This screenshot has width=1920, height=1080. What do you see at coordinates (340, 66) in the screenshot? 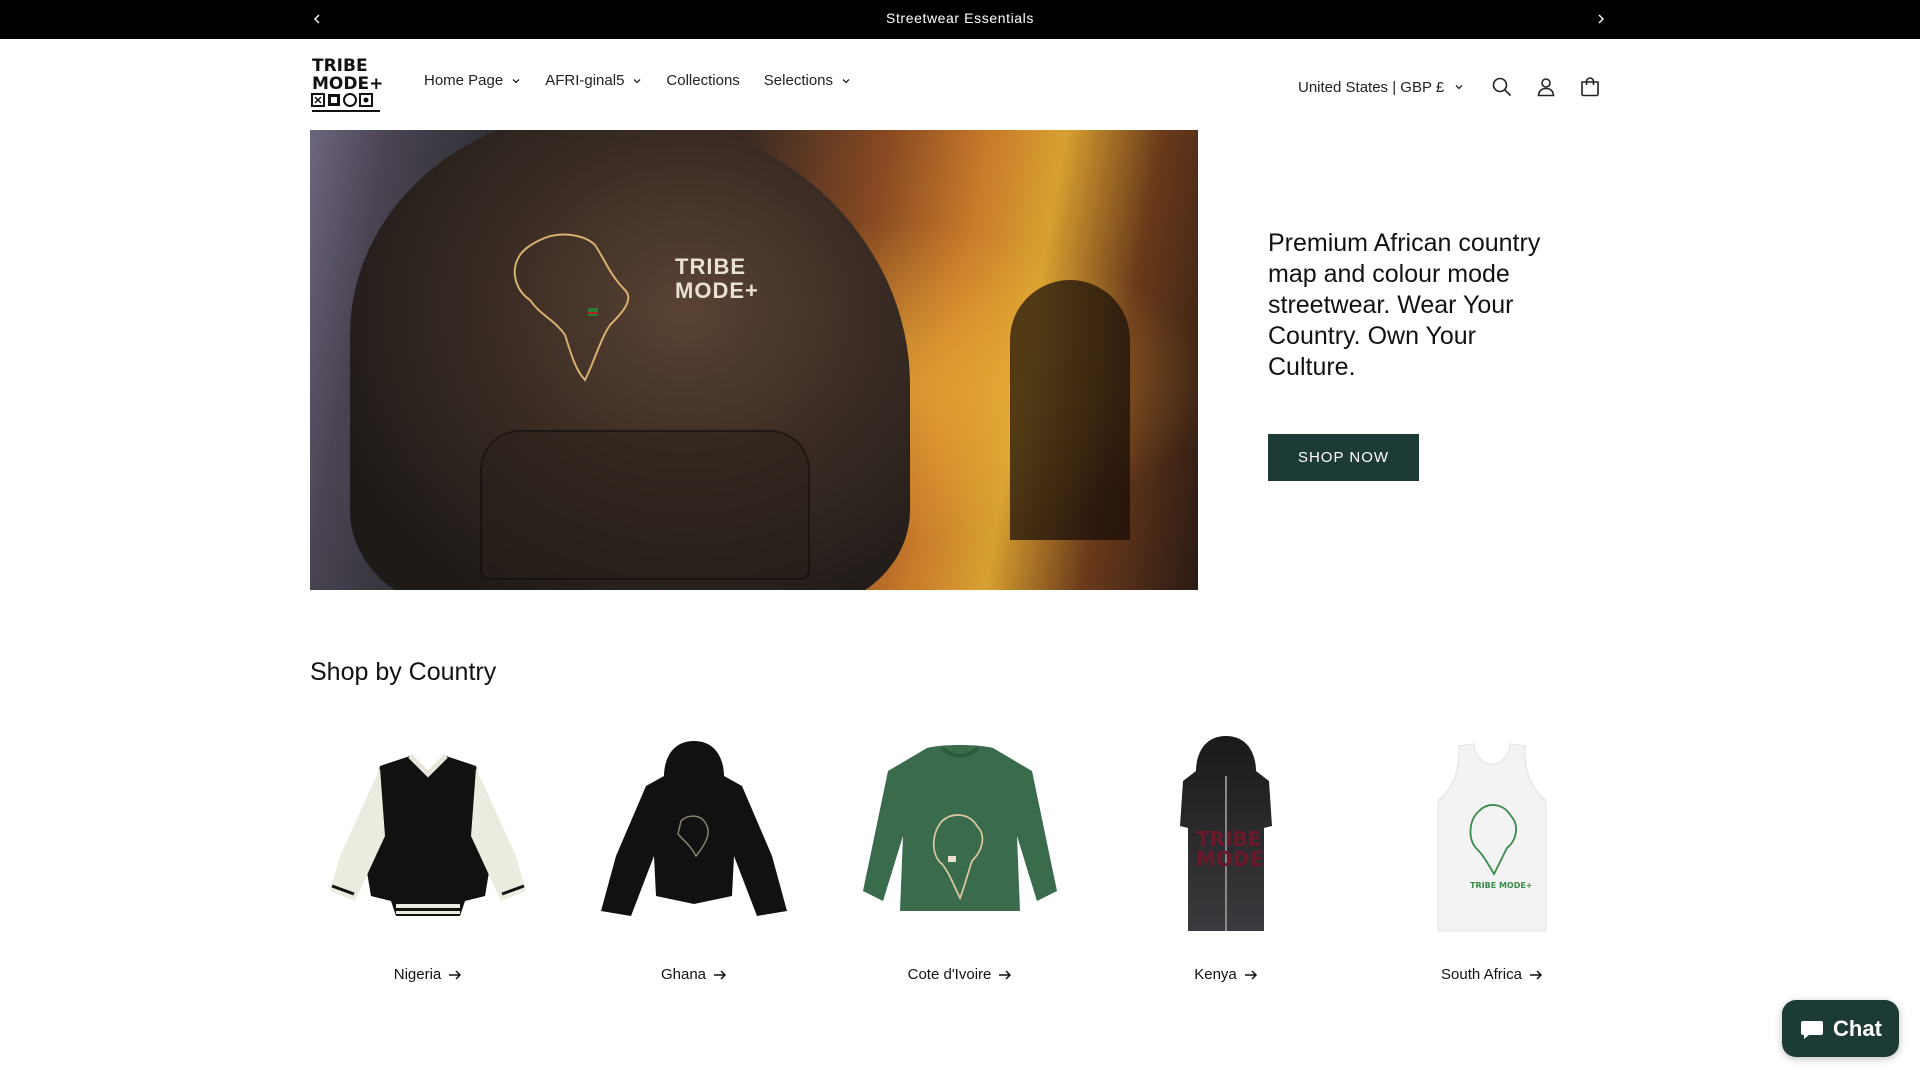
I see `svg-text: TRIBE` at bounding box center [340, 66].